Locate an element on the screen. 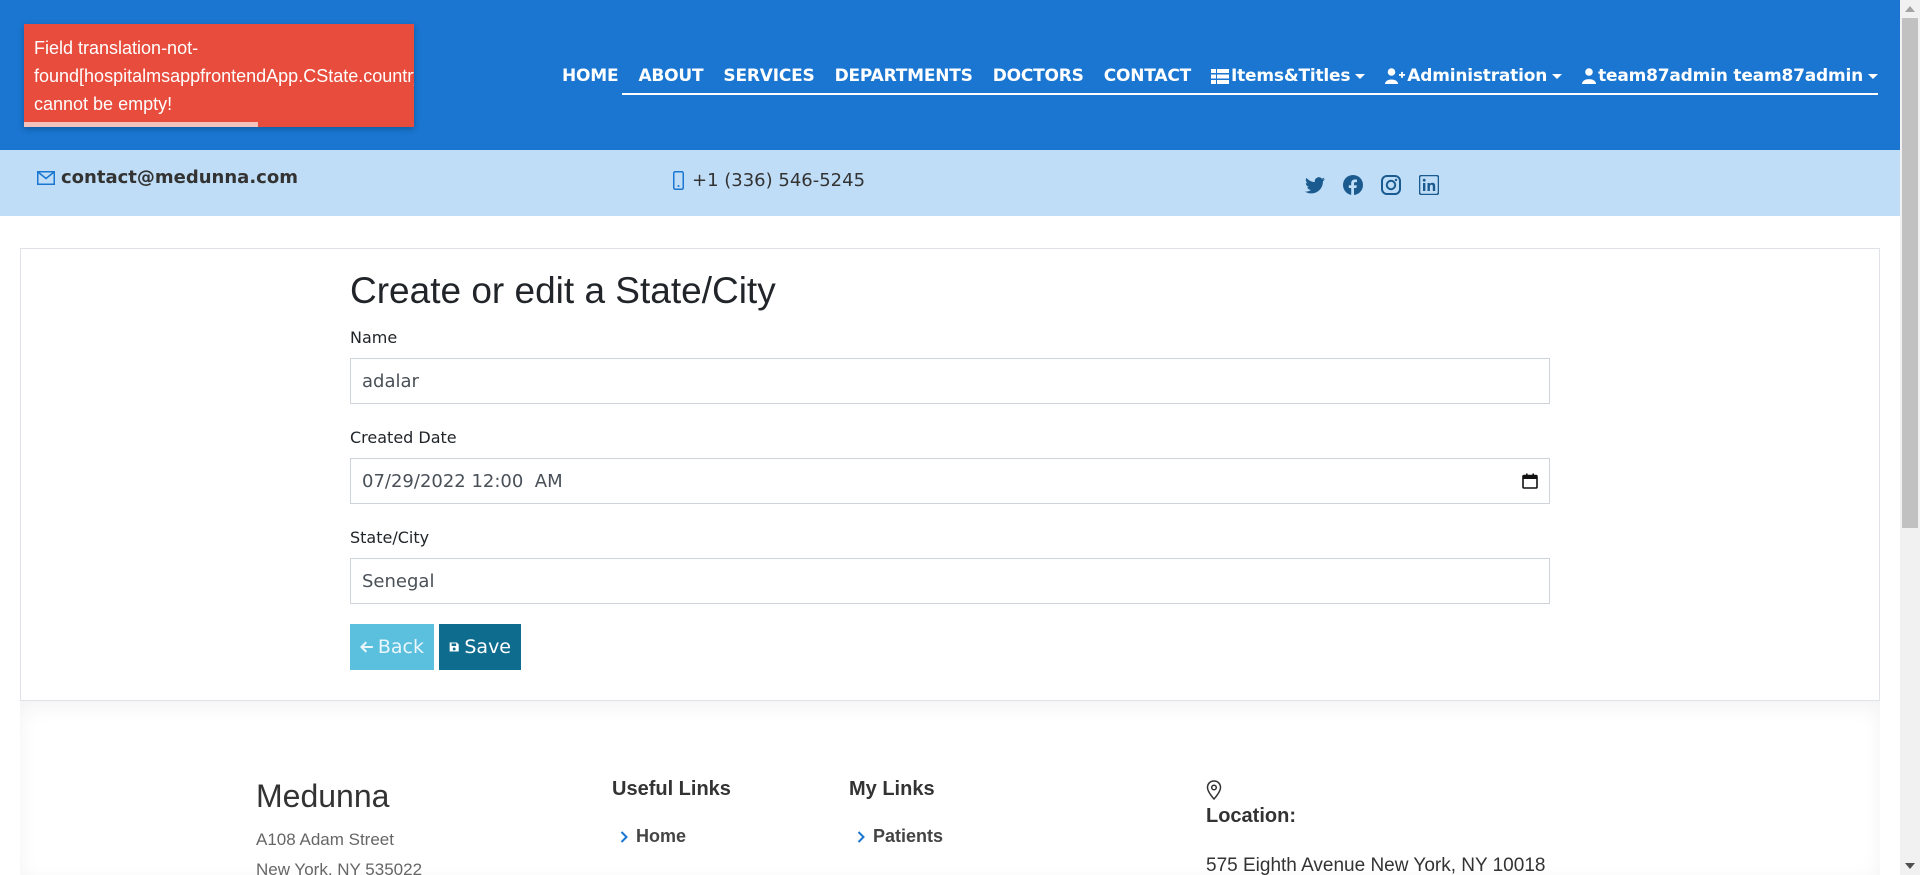 The height and width of the screenshot is (875, 1920). state-city-value: Senegal is located at coordinates (398, 581).